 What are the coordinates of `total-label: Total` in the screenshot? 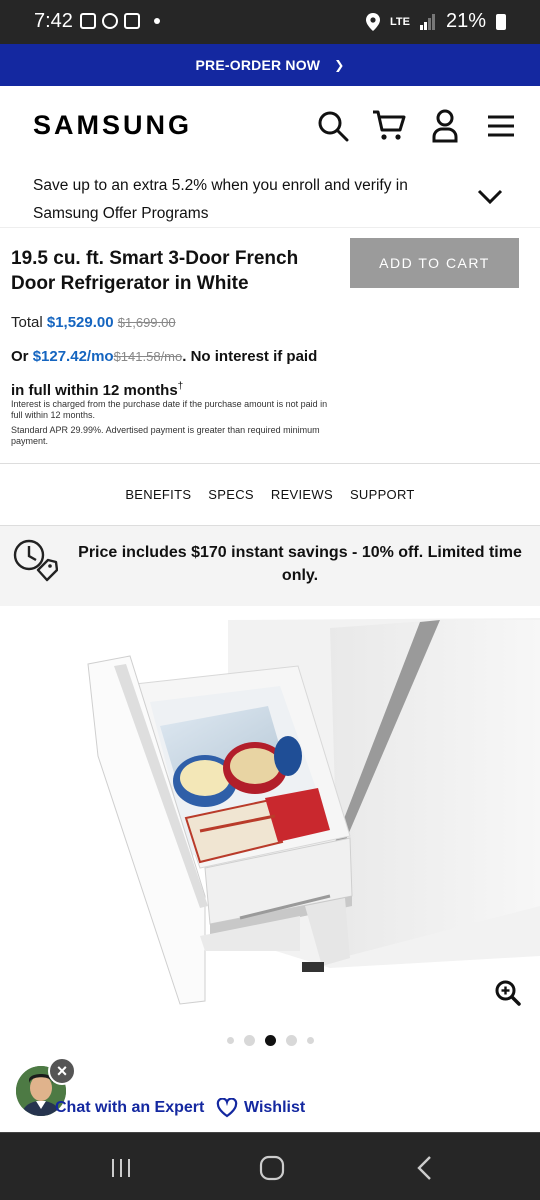 It's located at (27, 322).